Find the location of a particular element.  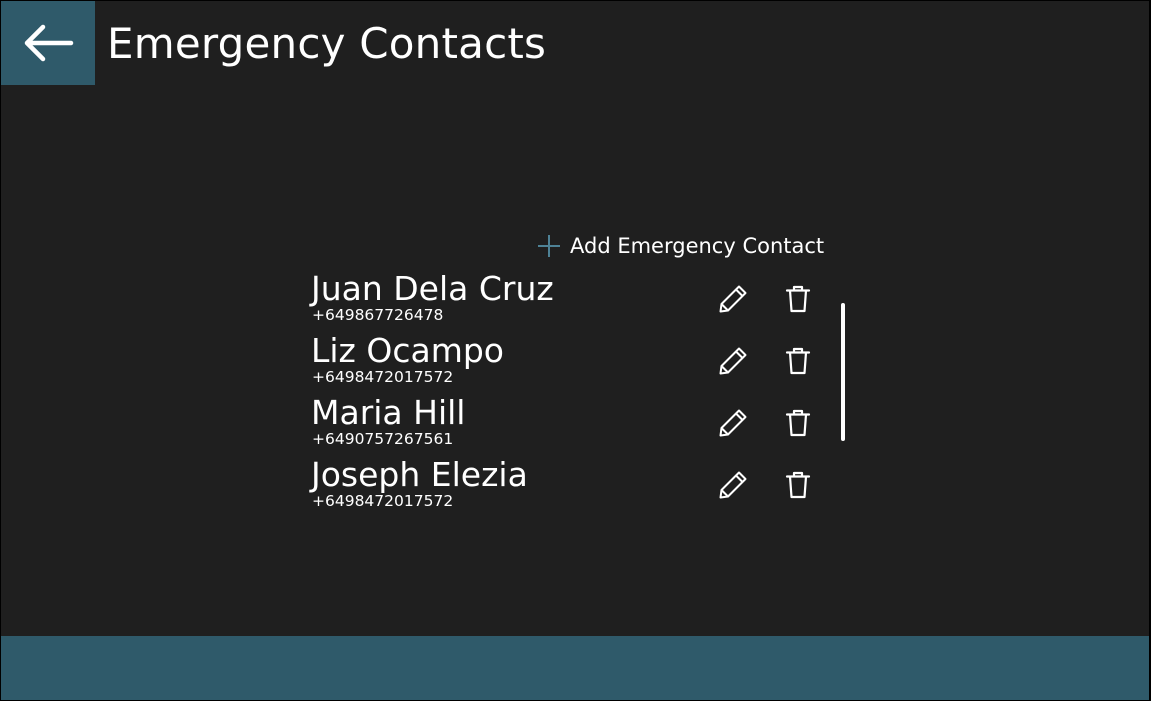

bottom-bar is located at coordinates (575, 668).